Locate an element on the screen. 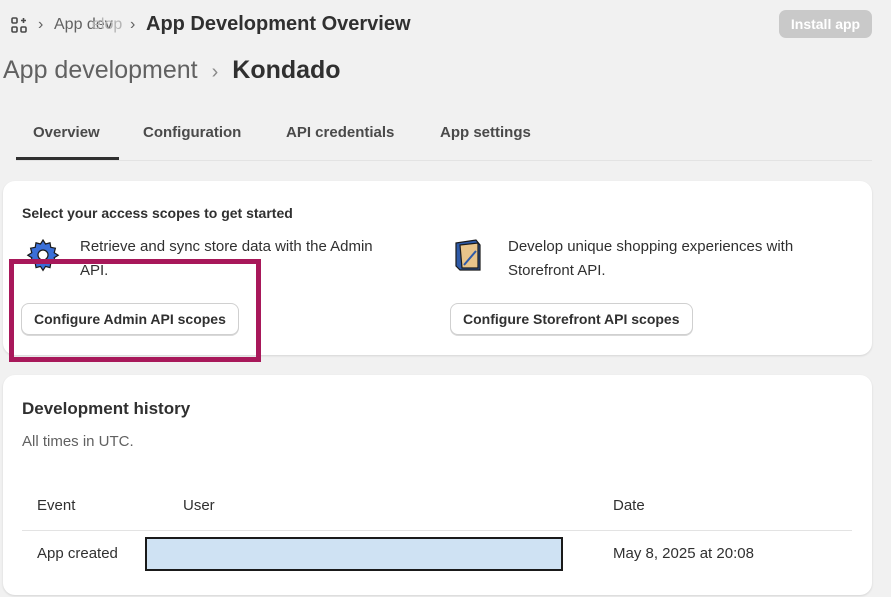 The width and height of the screenshot is (891, 597). tab-api-credentials: API credentials is located at coordinates (340, 132).